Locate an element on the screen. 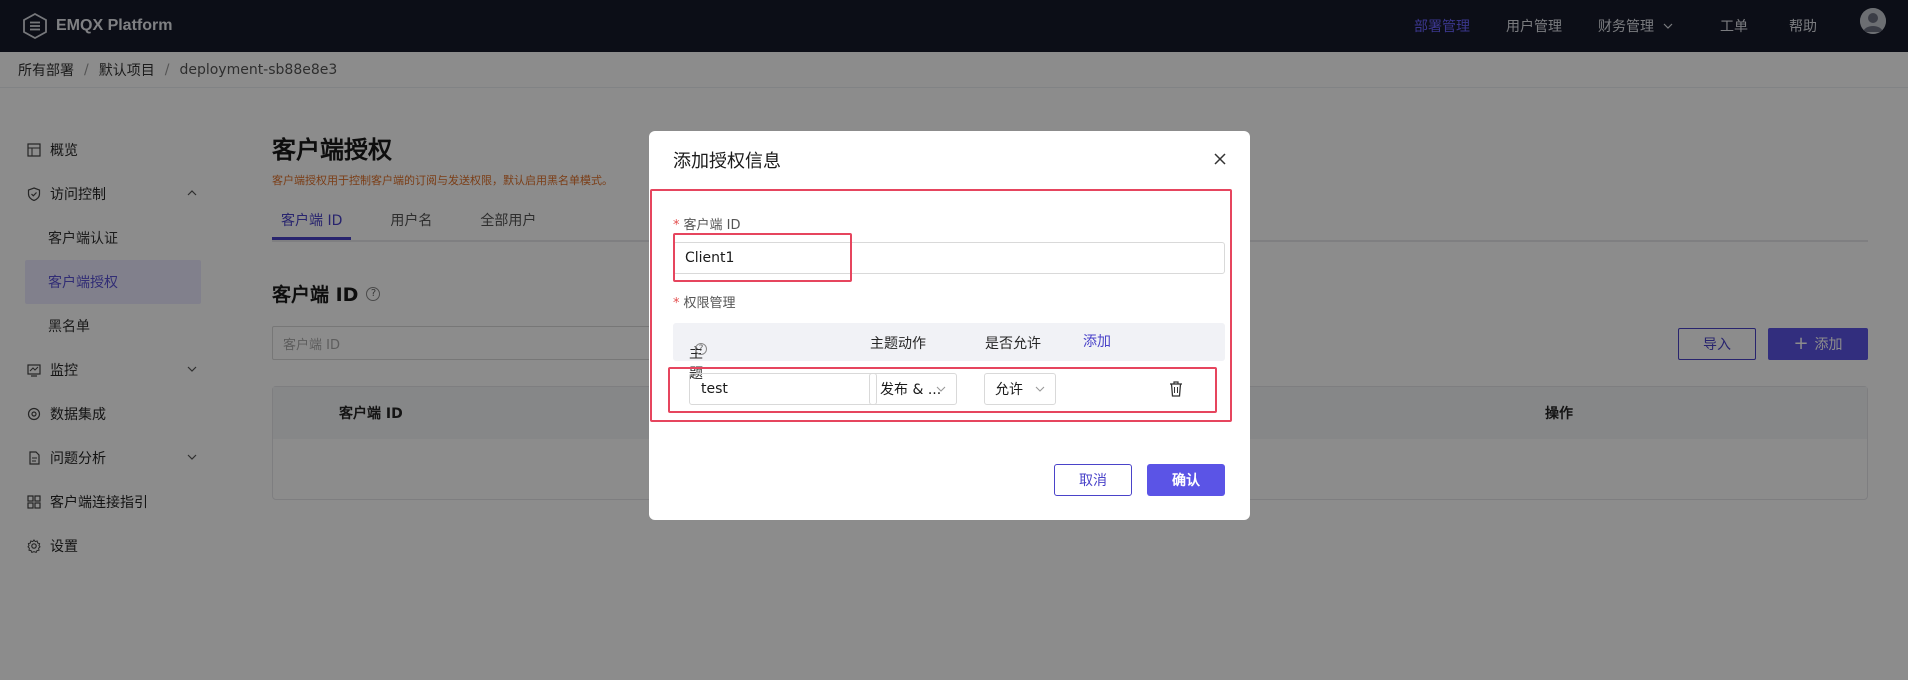 The height and width of the screenshot is (680, 1908). dialog-title: 添加授权信息 is located at coordinates (727, 161).